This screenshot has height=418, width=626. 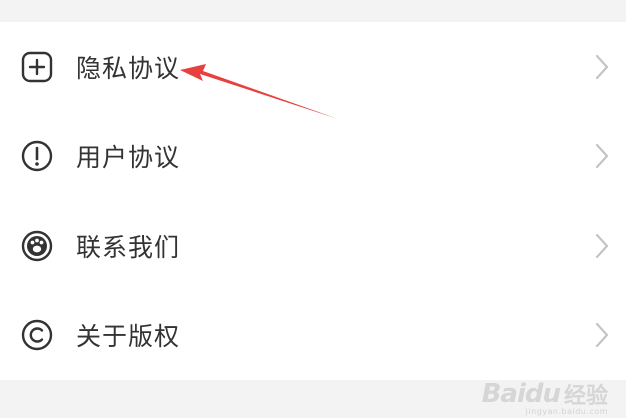 I want to click on paw-circle-icon, so click(x=37, y=246).